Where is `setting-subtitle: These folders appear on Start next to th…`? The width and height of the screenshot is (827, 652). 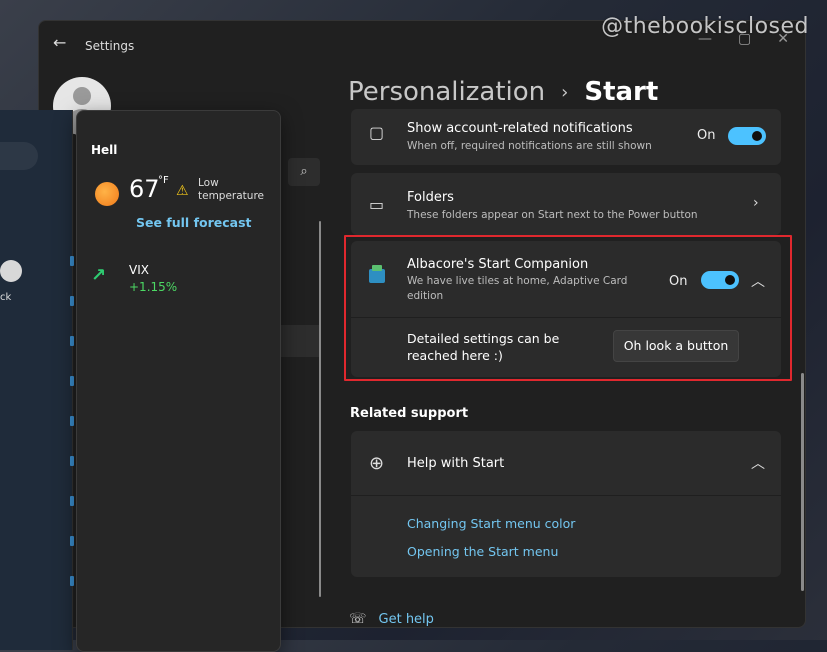 setting-subtitle: These folders appear on Start next to th… is located at coordinates (552, 215).